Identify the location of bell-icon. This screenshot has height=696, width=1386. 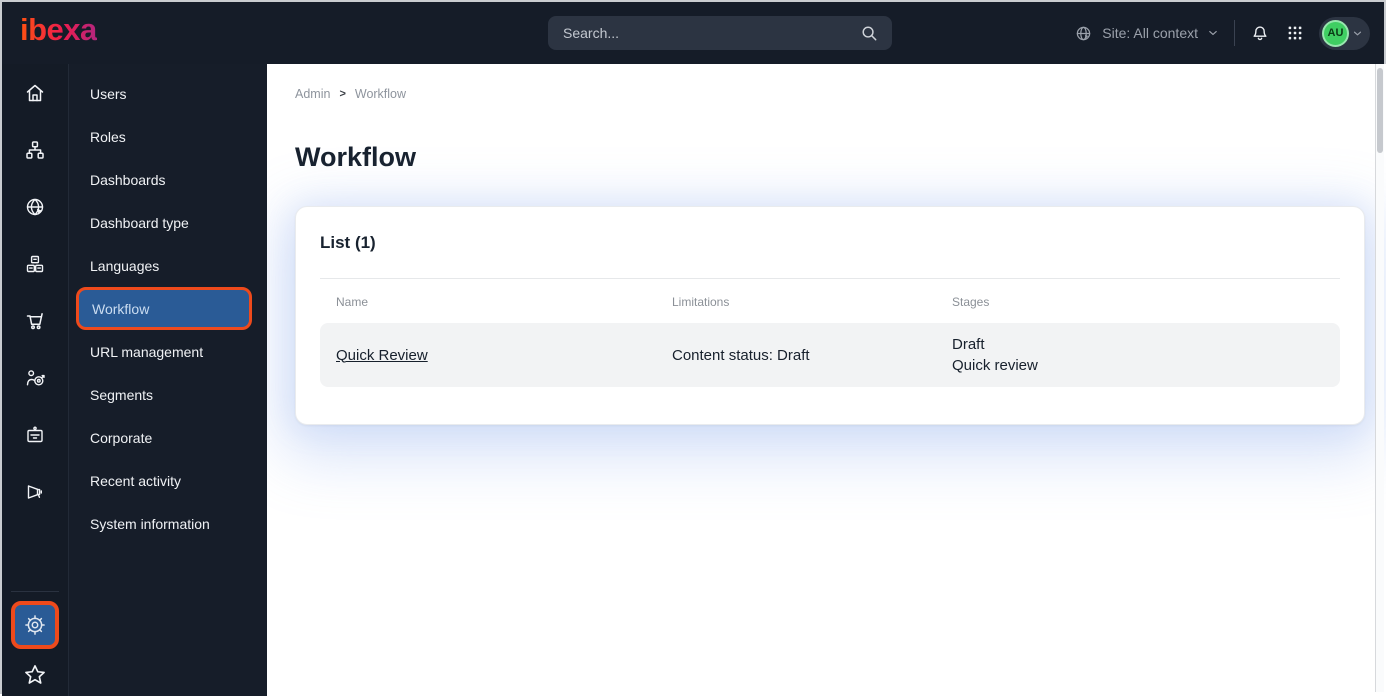
(1260, 33).